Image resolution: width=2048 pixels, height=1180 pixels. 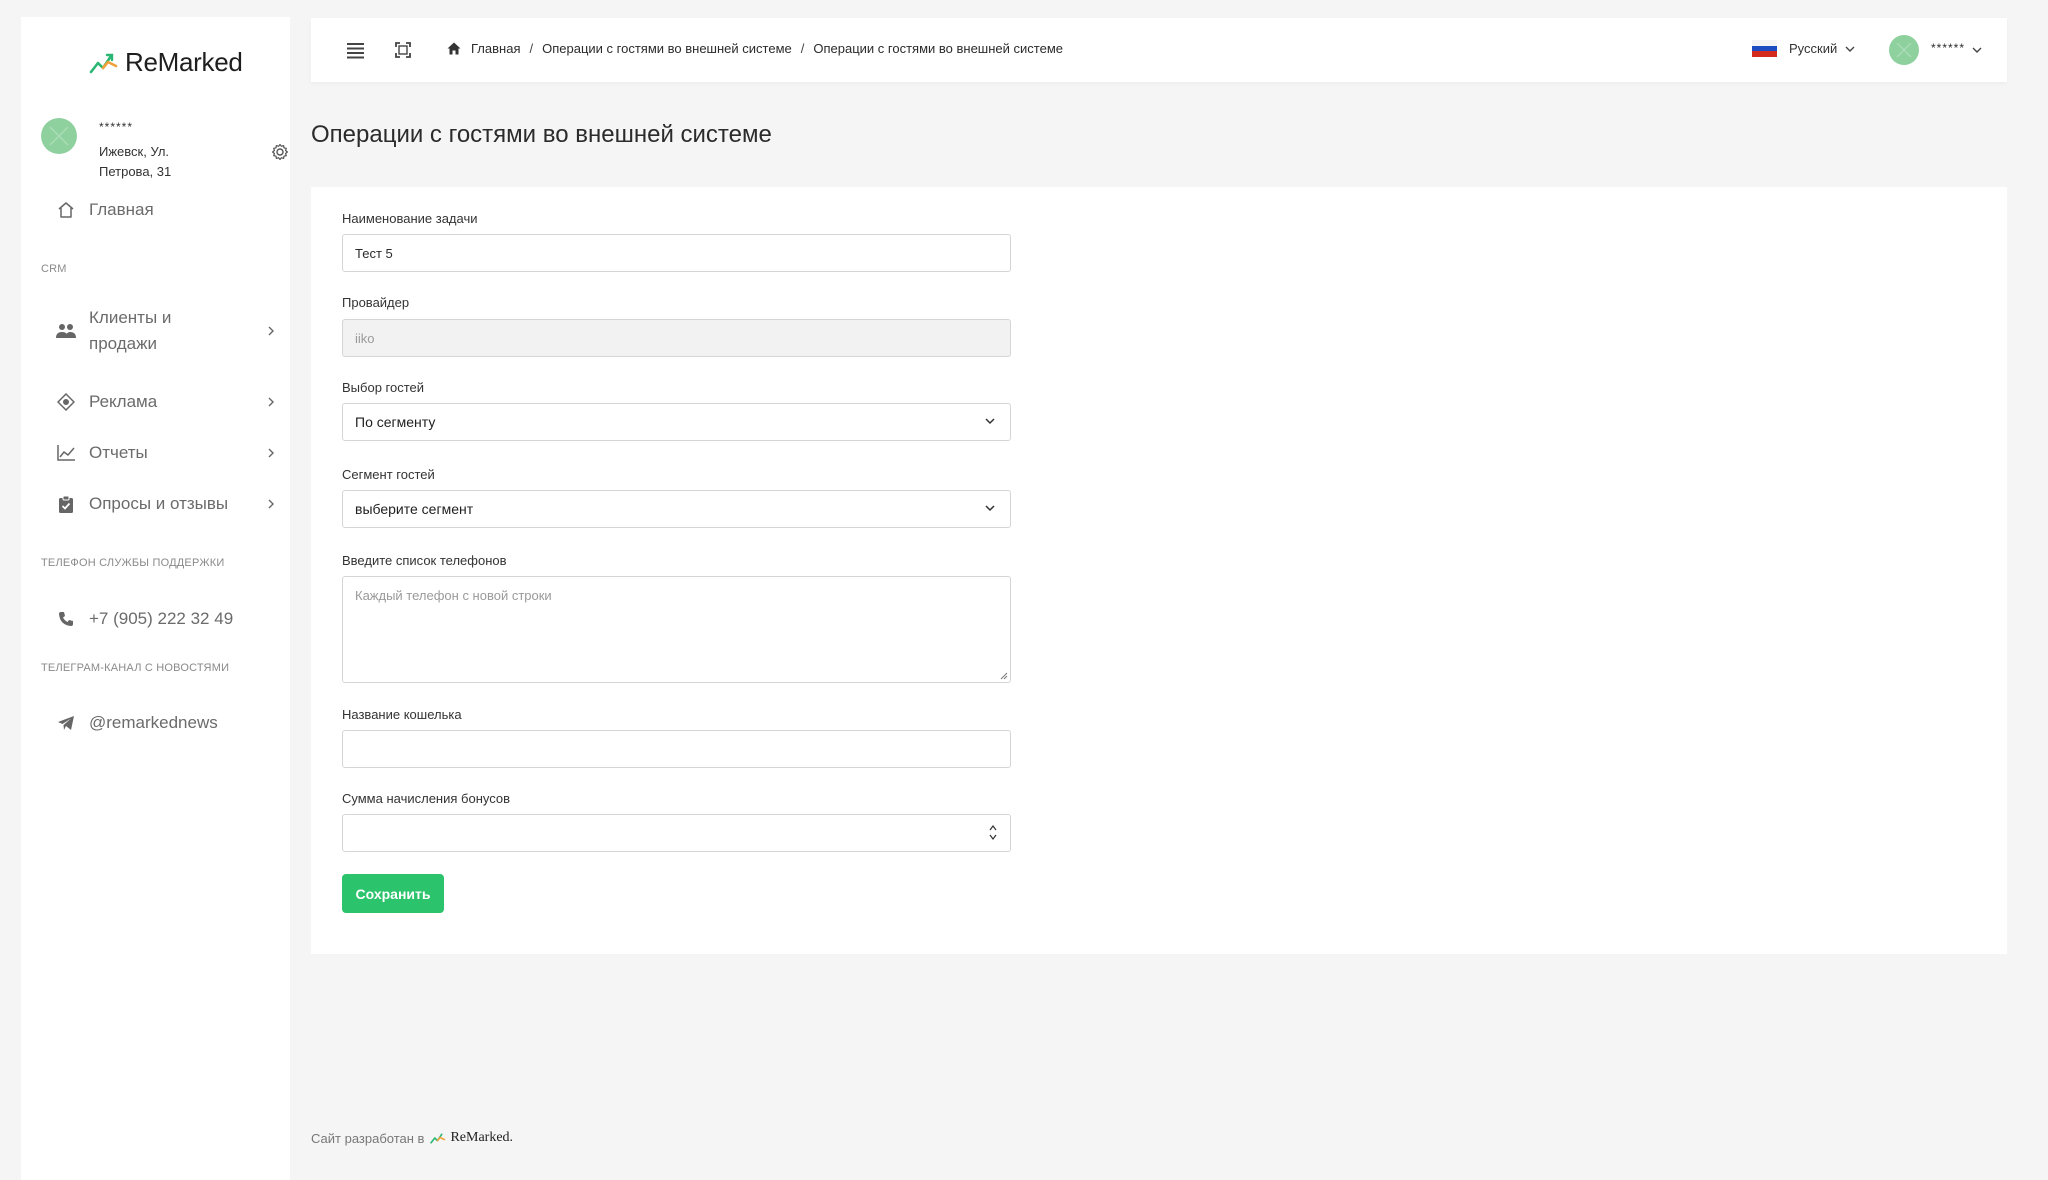 I want to click on sidebar-item-ads: Реклама, so click(x=165, y=402).